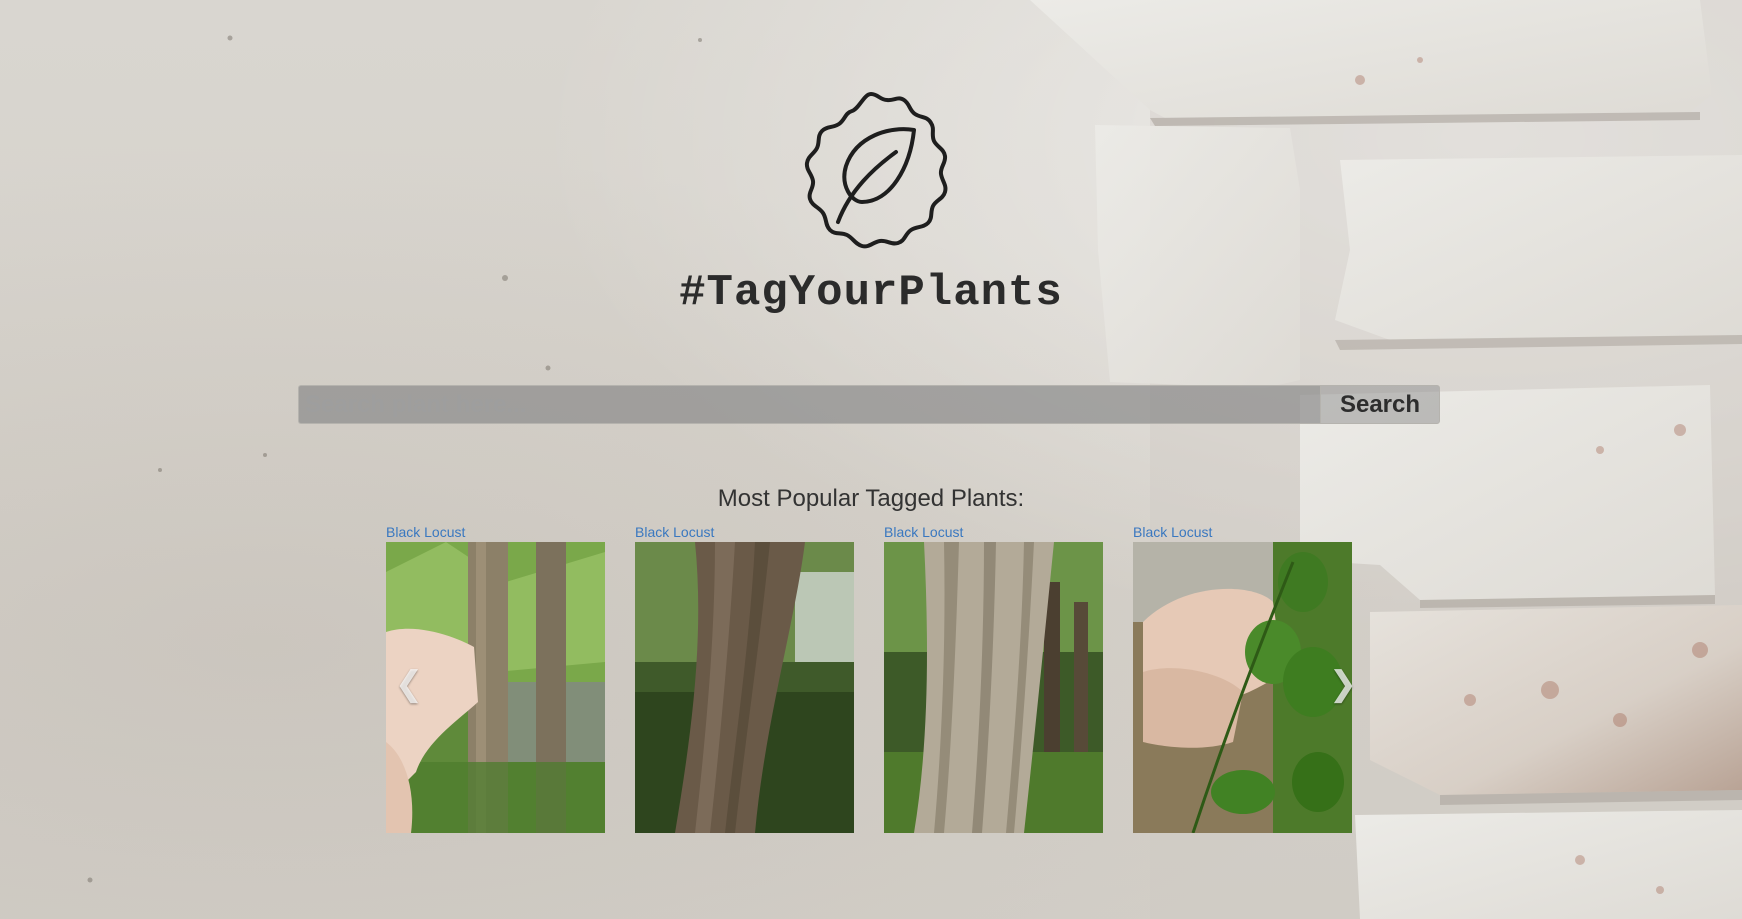  Describe the element at coordinates (409, 684) in the screenshot. I see `chevron-left-icon: ❮` at that location.